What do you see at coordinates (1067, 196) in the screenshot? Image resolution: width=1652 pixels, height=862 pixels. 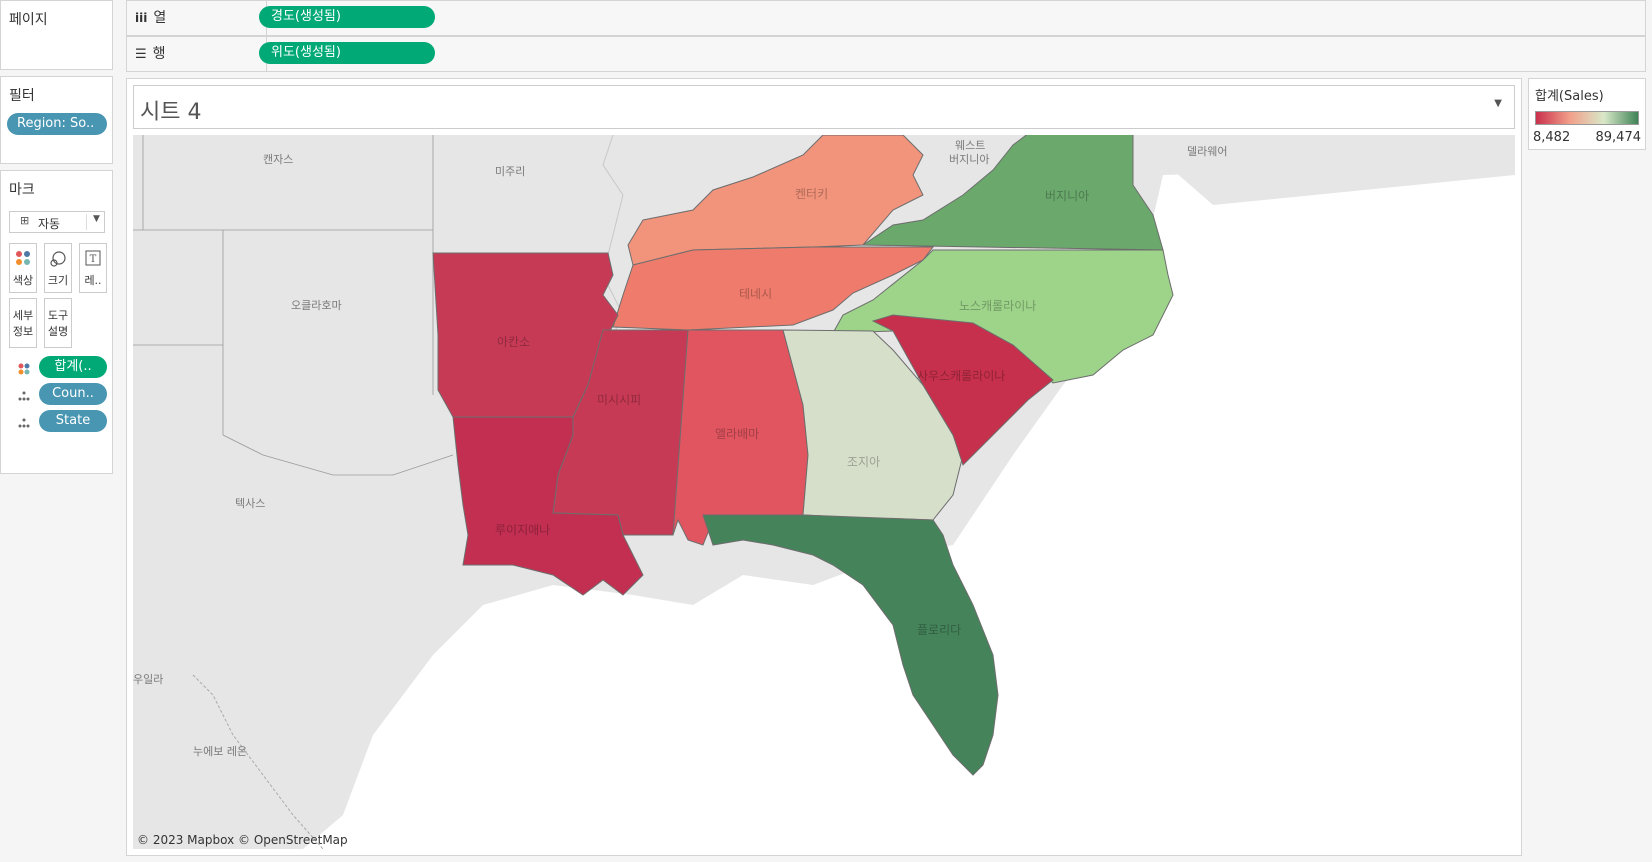 I see `state-label-virginia: 버지니아` at bounding box center [1067, 196].